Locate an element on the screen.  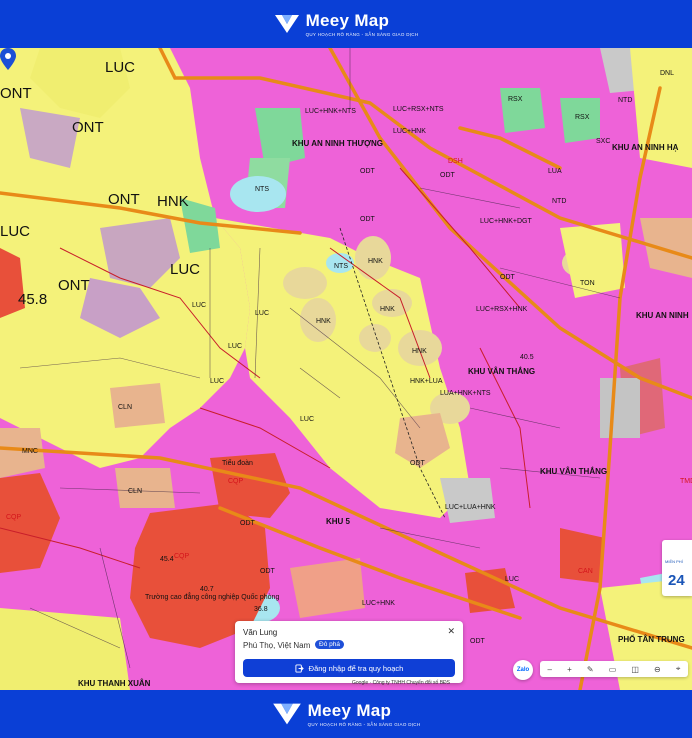
map-label: KHU THANH XUÂN is located at coordinates (114, 683).